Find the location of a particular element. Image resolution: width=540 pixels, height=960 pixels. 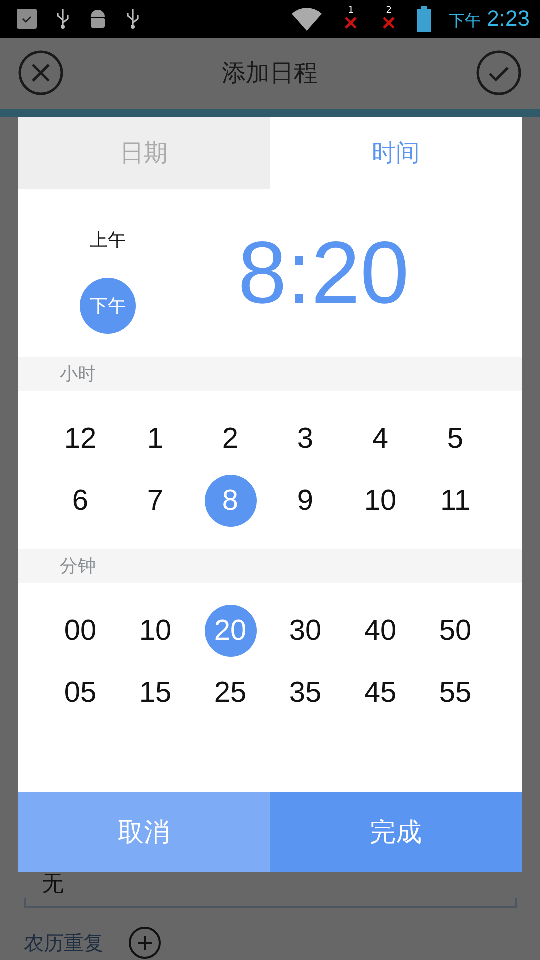

lunar-repeat-label: 农历重复 is located at coordinates (64, 943).